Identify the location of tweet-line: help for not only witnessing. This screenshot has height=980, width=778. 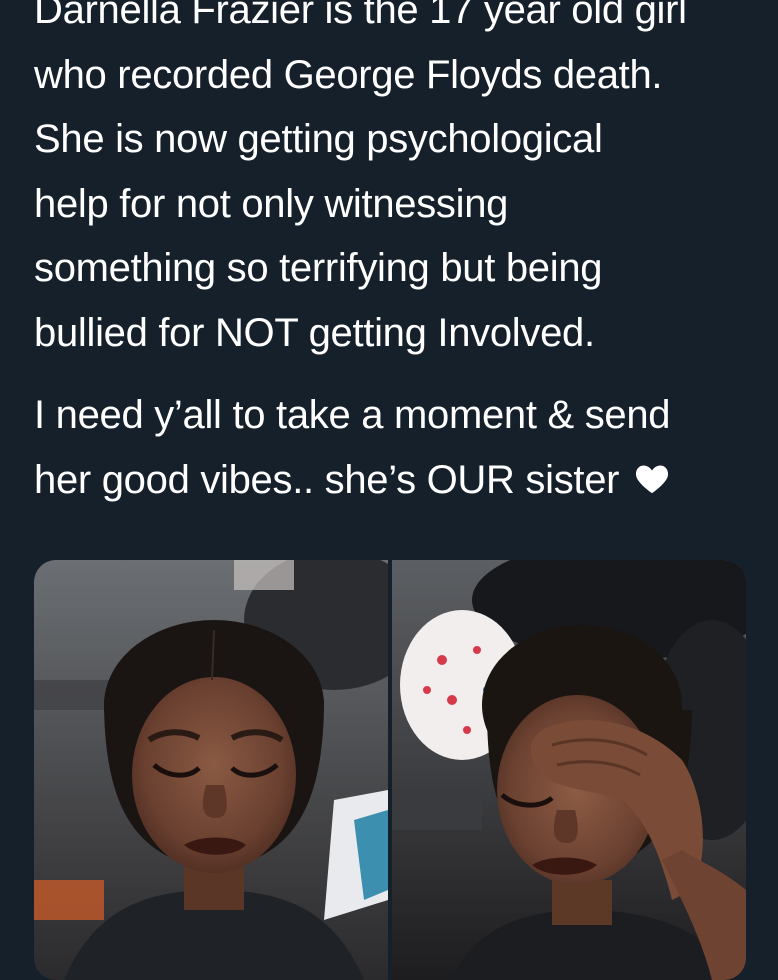
(271, 203).